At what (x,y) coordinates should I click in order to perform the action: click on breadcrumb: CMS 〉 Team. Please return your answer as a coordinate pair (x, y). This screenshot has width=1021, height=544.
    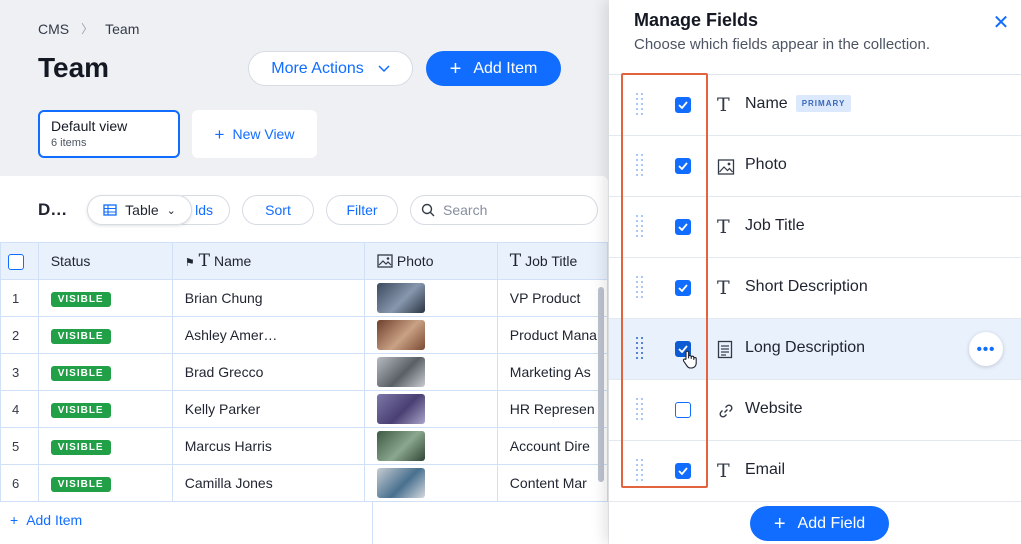
    Looking at the image, I should click on (88, 28).